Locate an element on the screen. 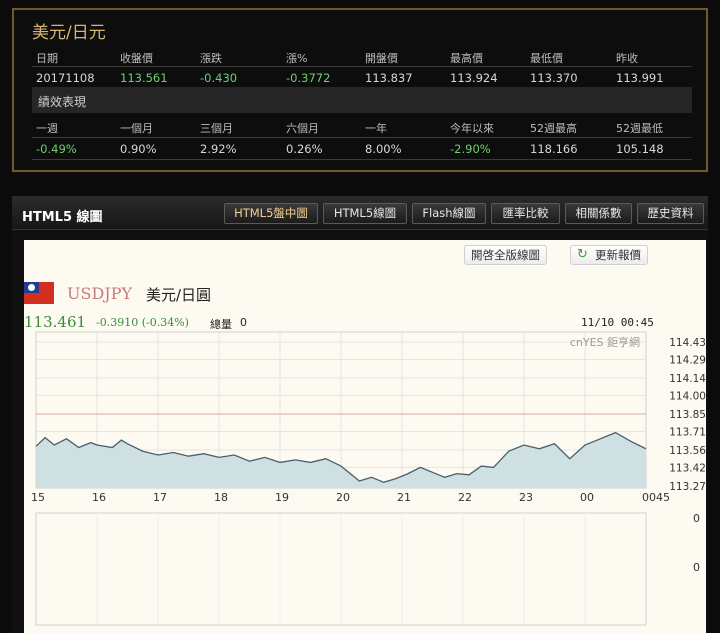 The height and width of the screenshot is (633, 720). perf-val-1m: 0.90% is located at coordinates (138, 149).